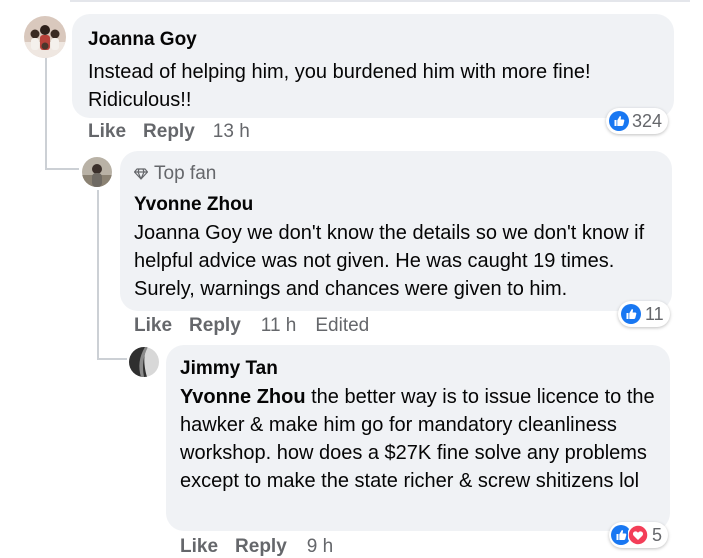 The width and height of the screenshot is (703, 558). What do you see at coordinates (654, 313) in the screenshot?
I see `reaction-count: 11` at bounding box center [654, 313].